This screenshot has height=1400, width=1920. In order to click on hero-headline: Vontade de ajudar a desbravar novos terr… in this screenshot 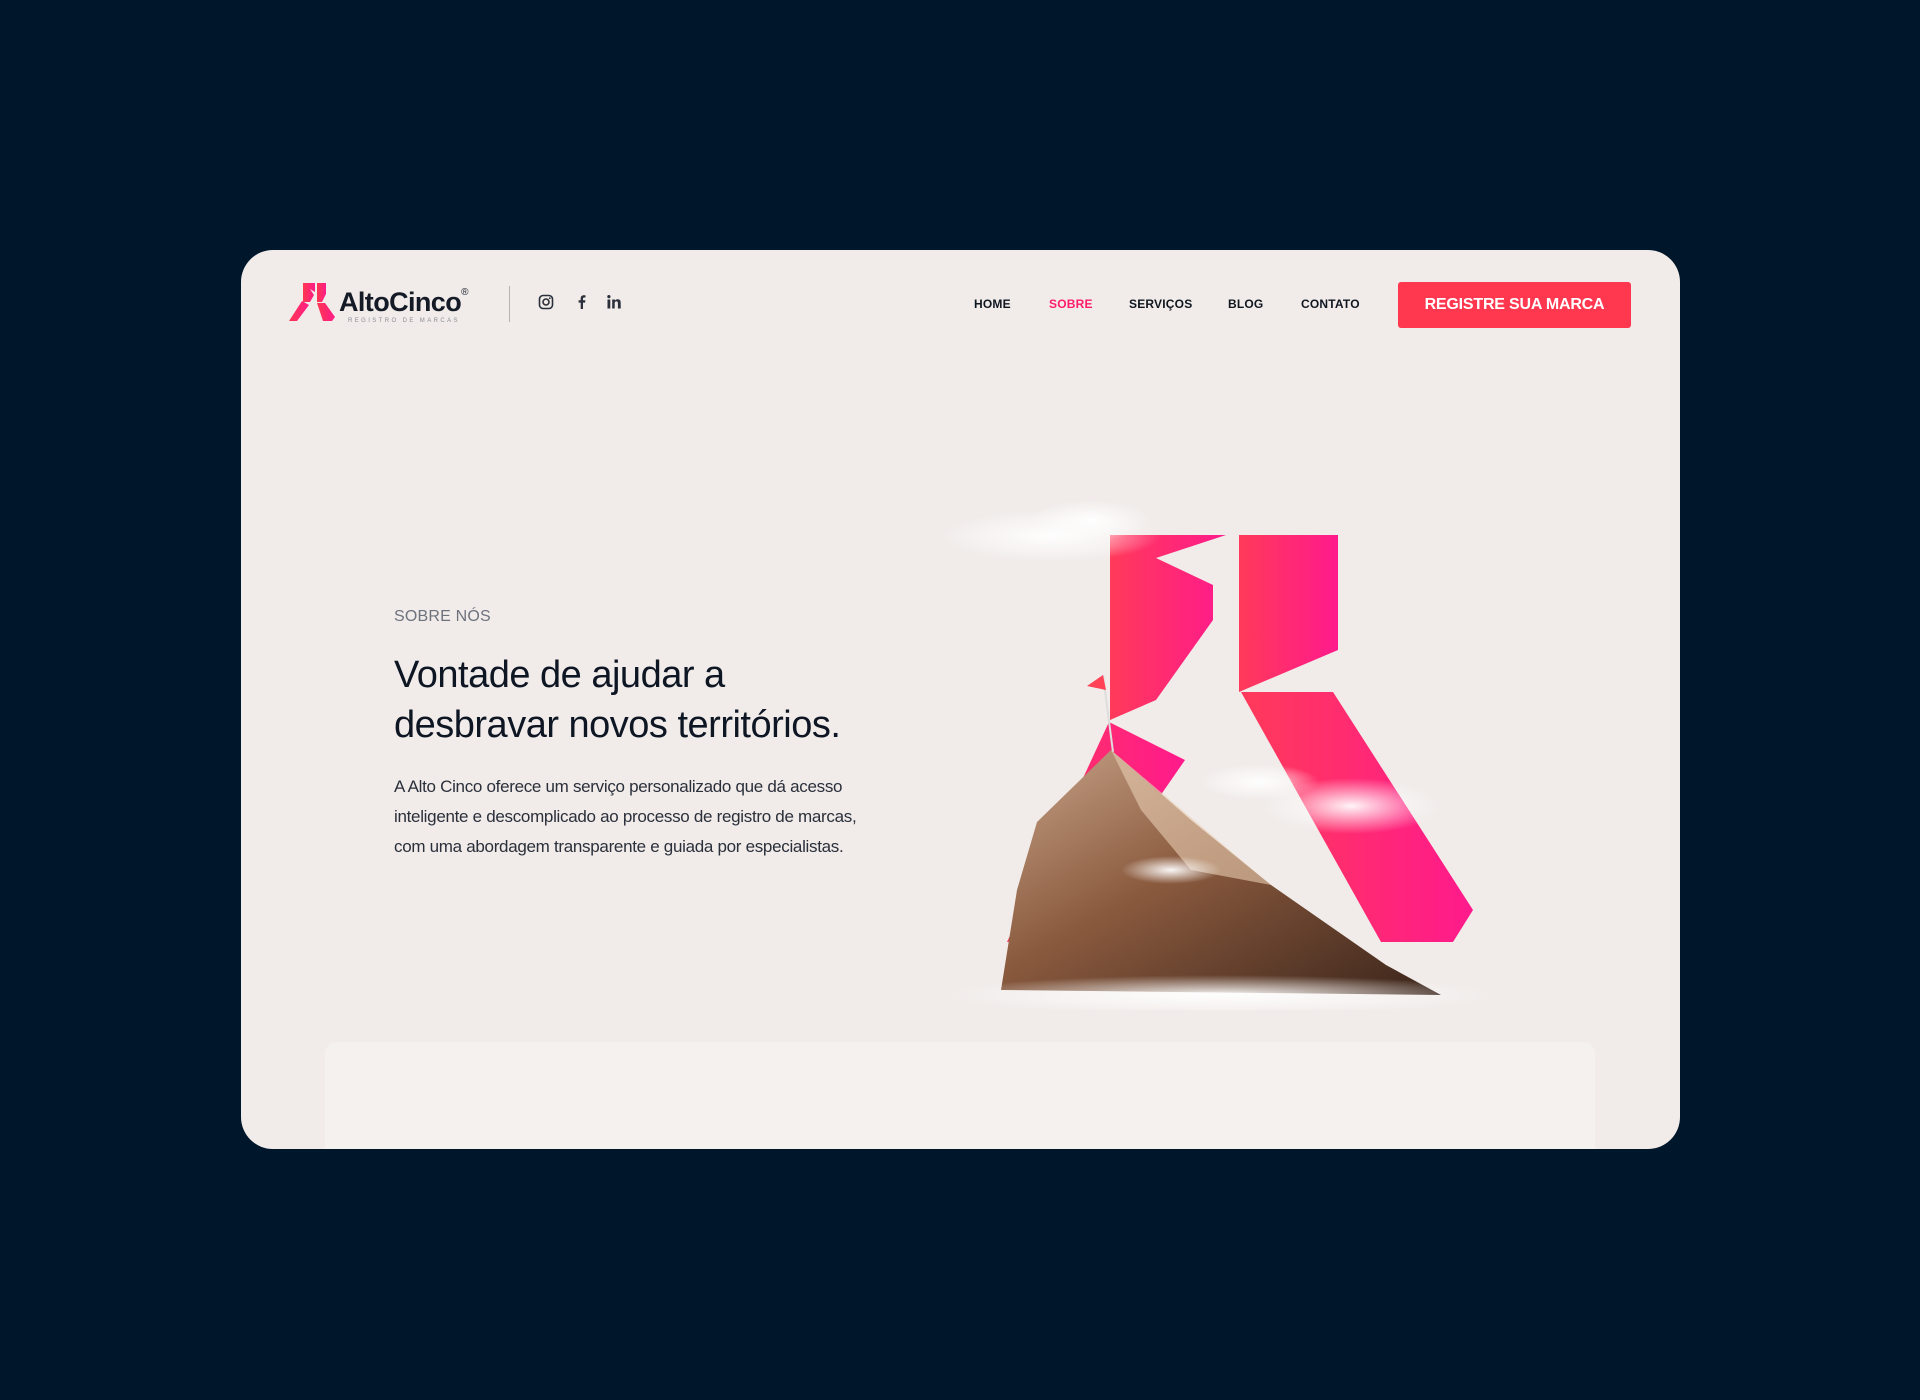, I will do `click(654, 700)`.